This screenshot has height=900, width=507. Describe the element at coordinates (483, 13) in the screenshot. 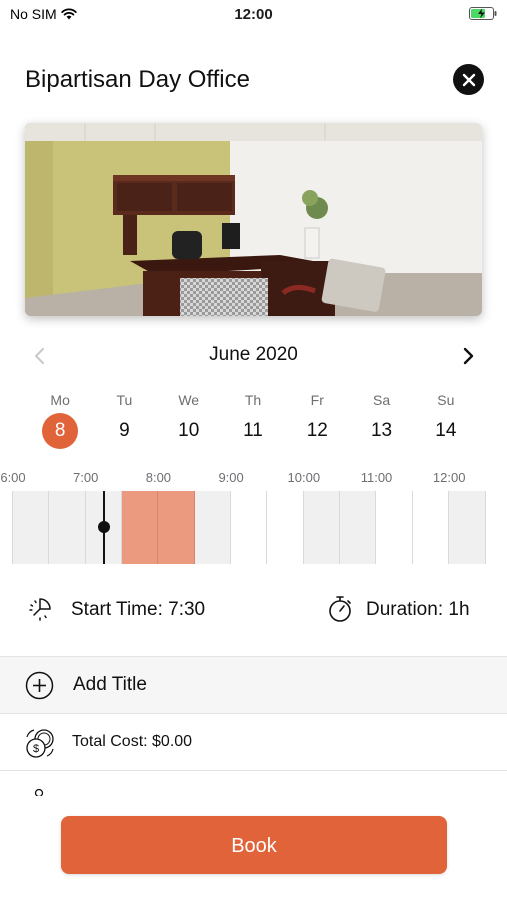

I see `battery-charging-icon` at that location.